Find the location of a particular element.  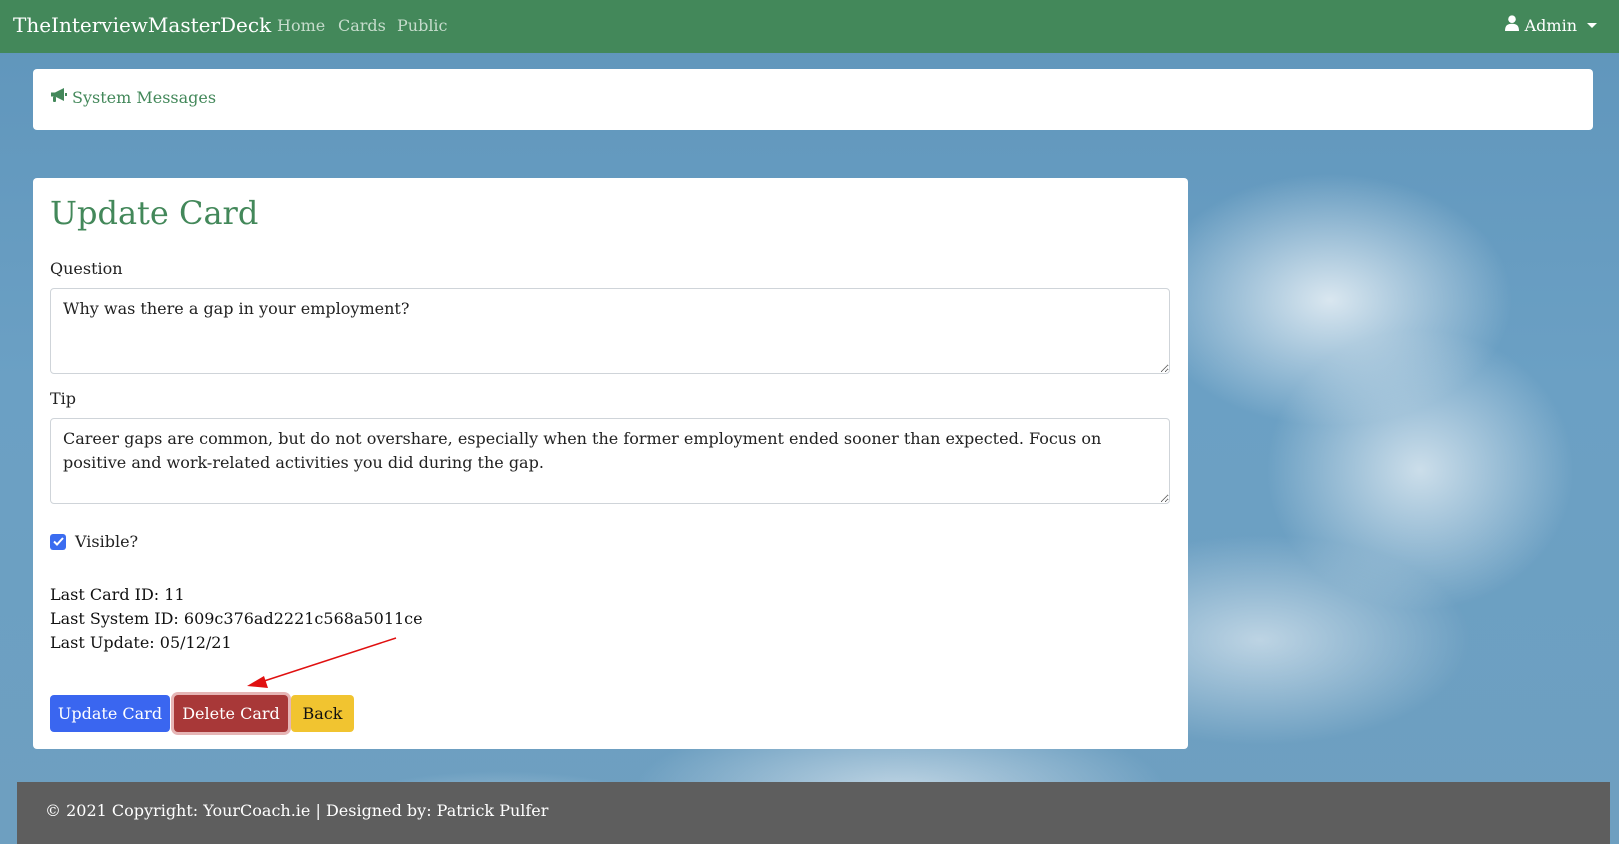

back-button: Back is located at coordinates (322, 713).